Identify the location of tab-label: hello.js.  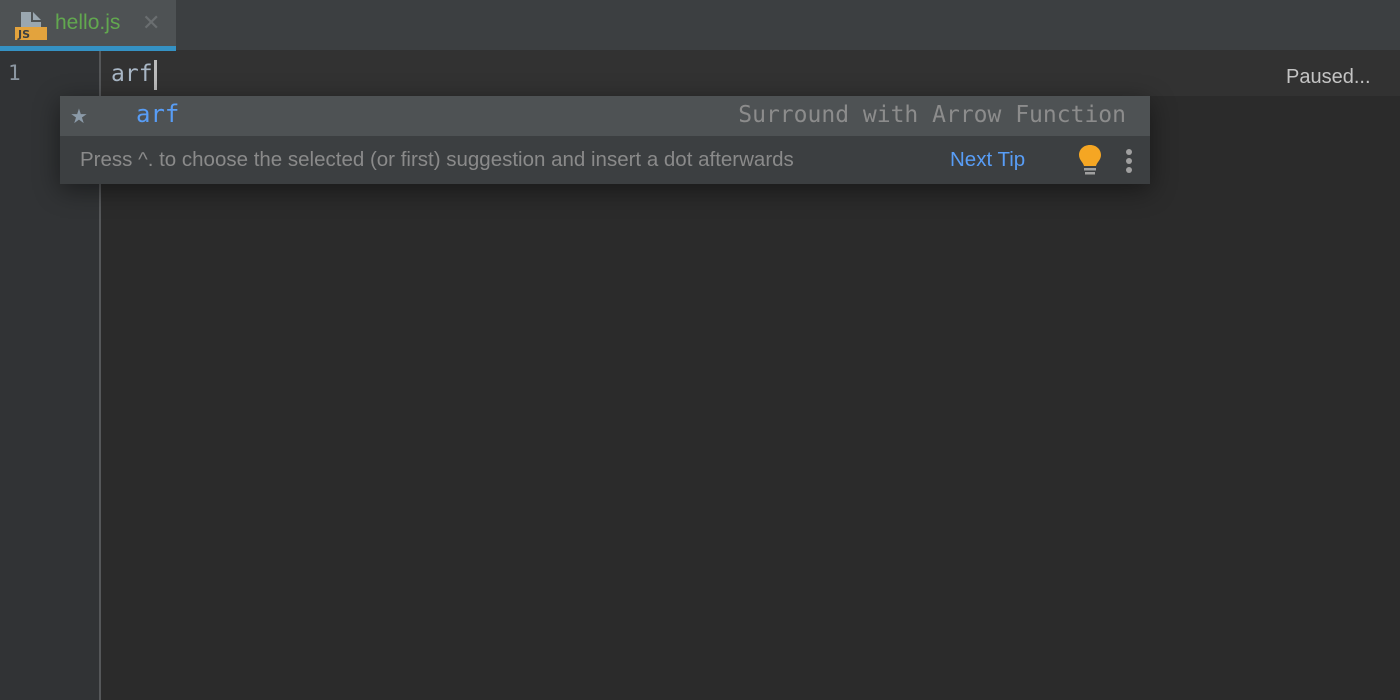
(88, 22).